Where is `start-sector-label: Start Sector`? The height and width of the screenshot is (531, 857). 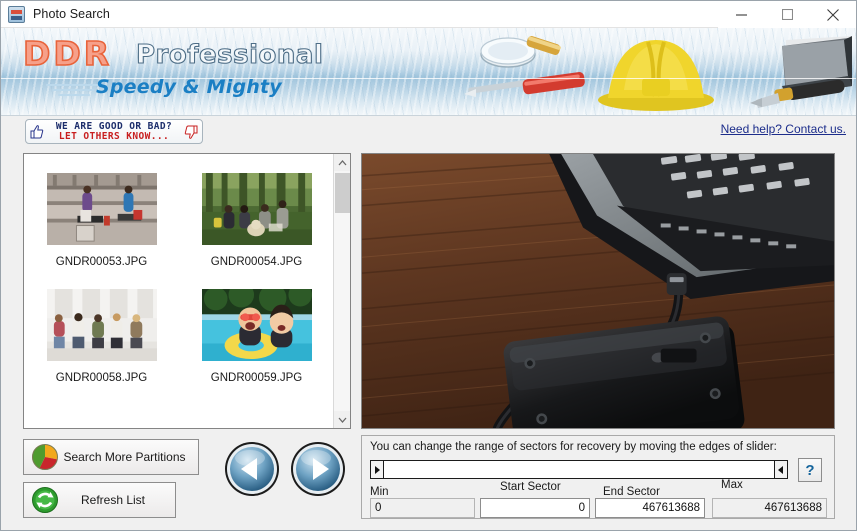
start-sector-label: Start Sector is located at coordinates (530, 487).